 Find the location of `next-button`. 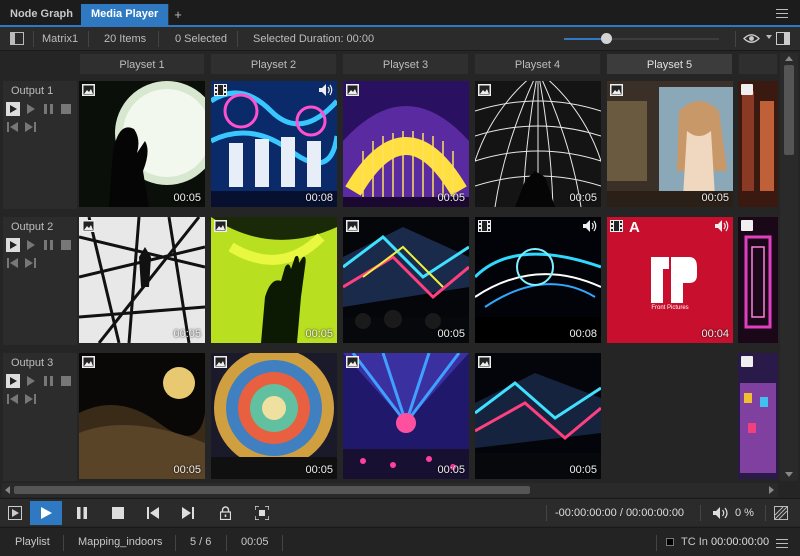

next-button is located at coordinates (187, 513).